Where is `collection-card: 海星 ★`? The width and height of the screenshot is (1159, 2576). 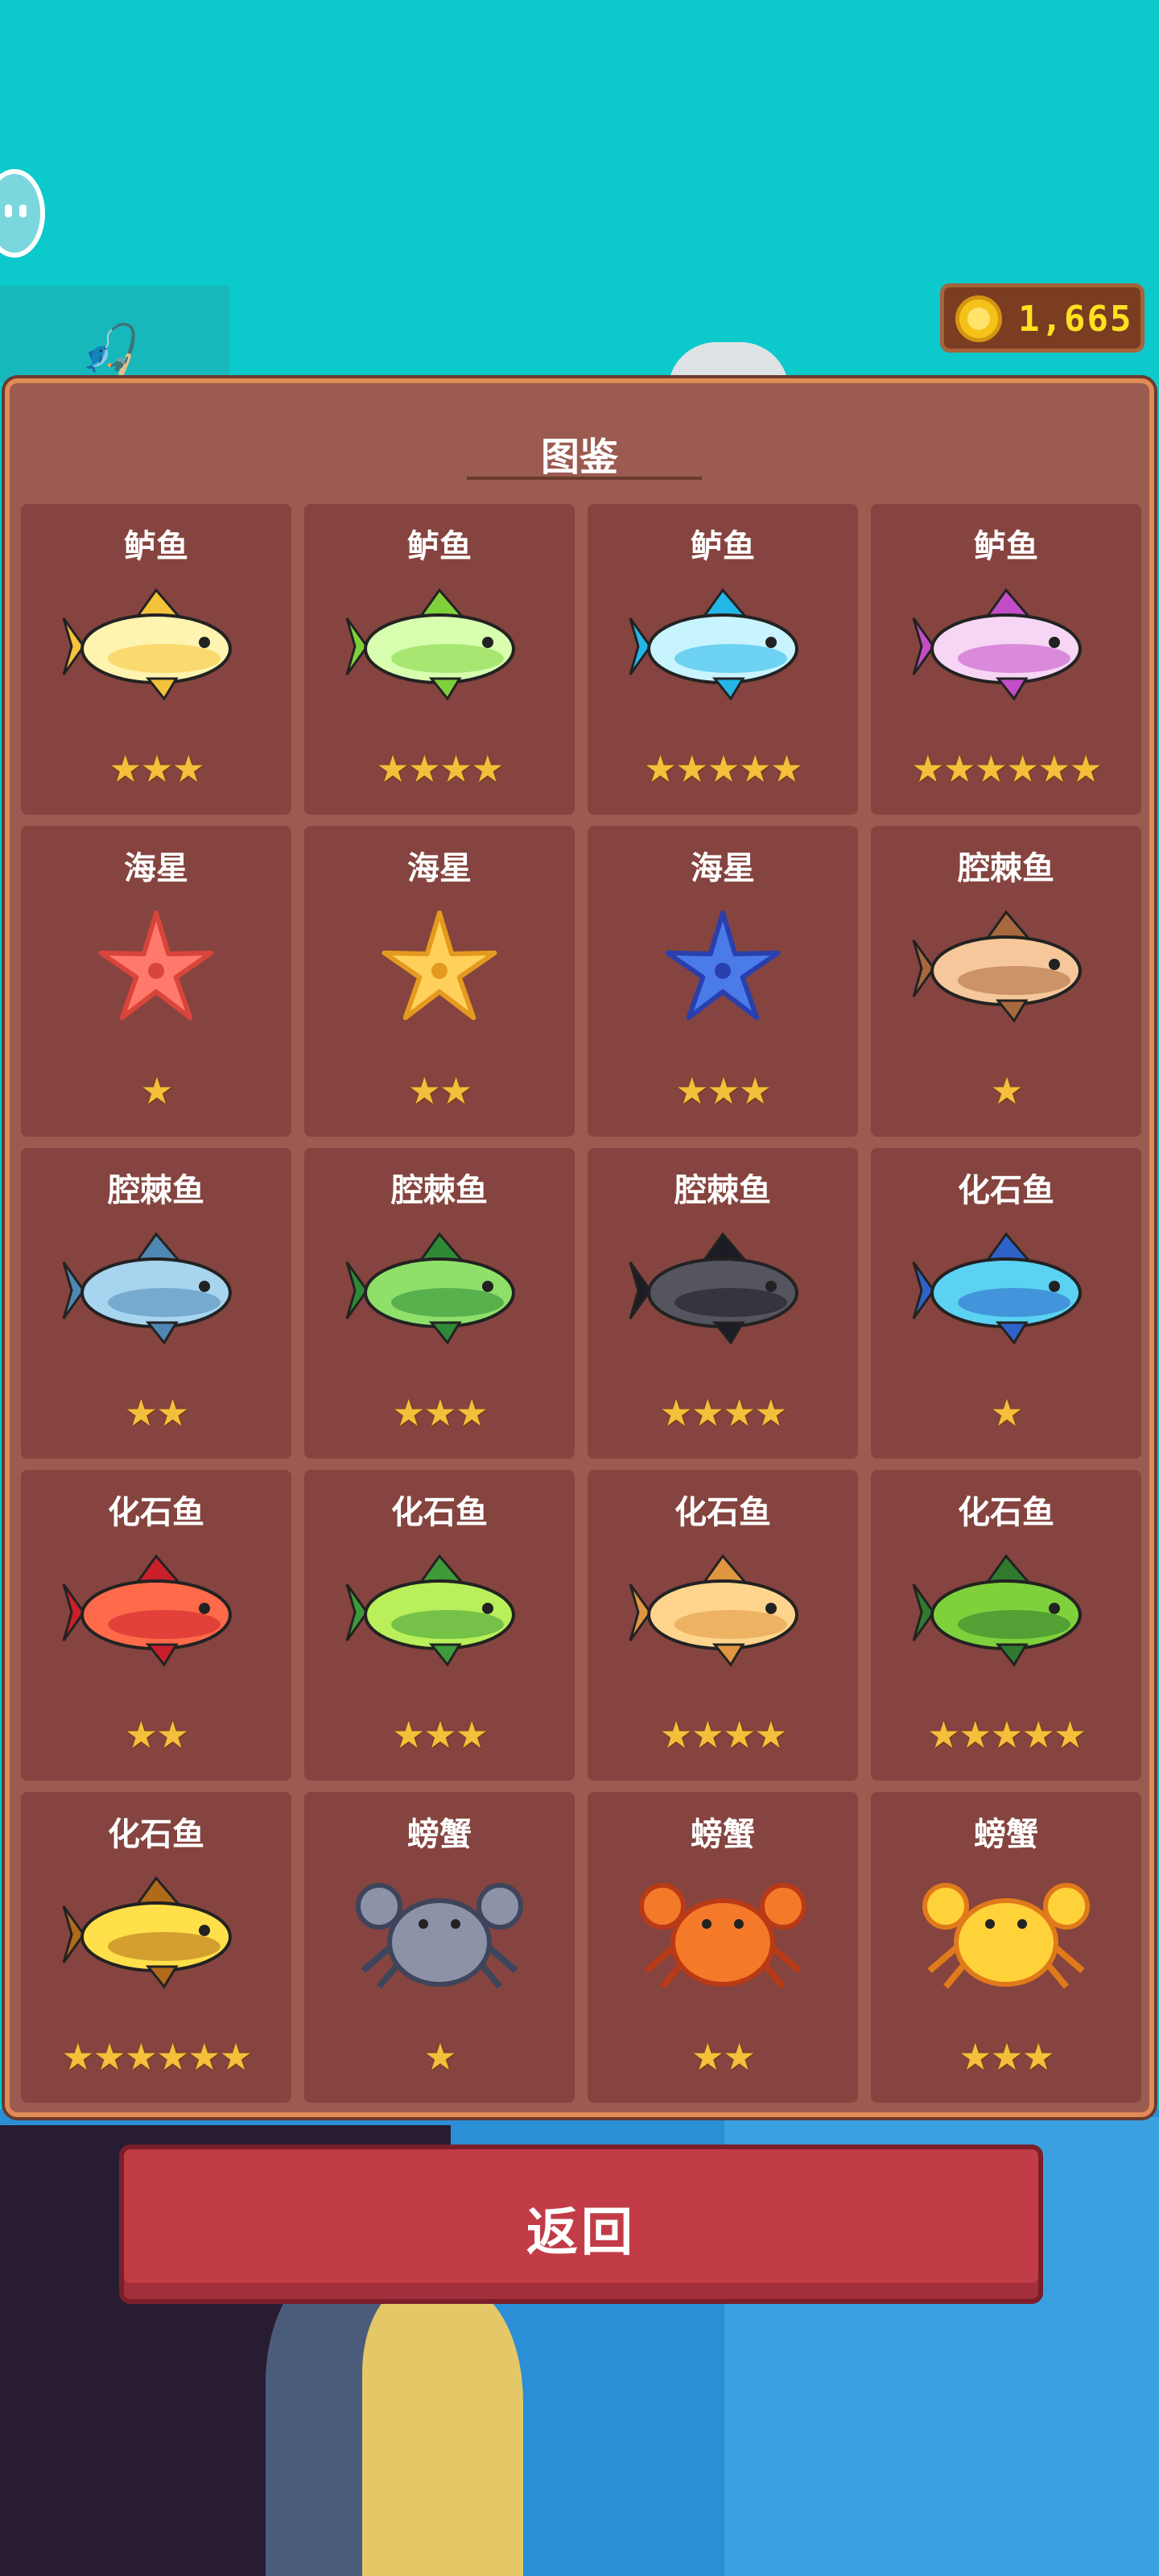 collection-card: 海星 ★ is located at coordinates (156, 981).